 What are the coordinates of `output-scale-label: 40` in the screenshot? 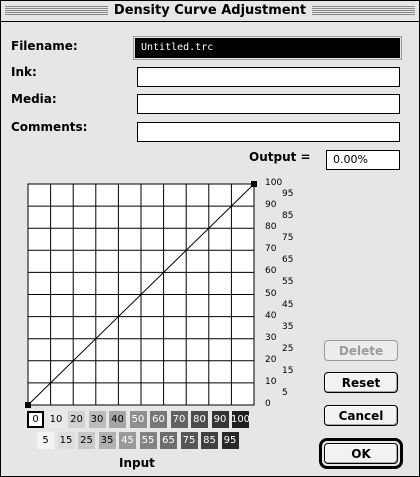 It's located at (271, 315).